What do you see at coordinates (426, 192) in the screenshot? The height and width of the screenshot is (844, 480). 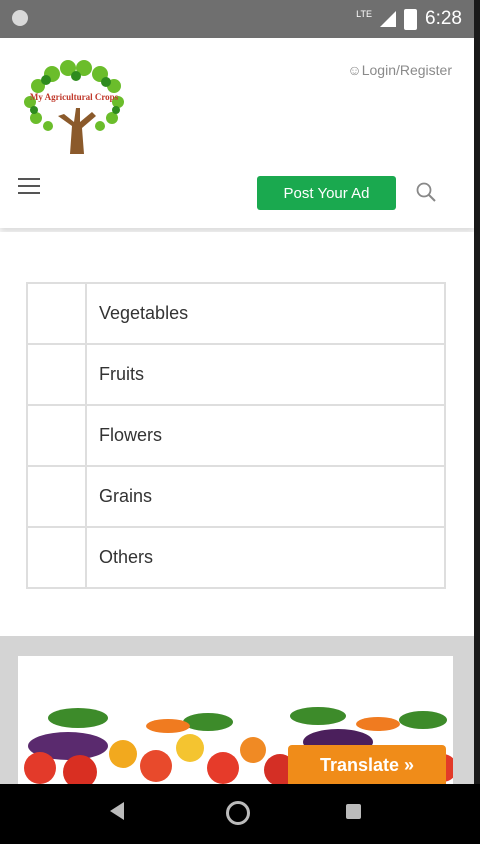 I see `search-icon` at bounding box center [426, 192].